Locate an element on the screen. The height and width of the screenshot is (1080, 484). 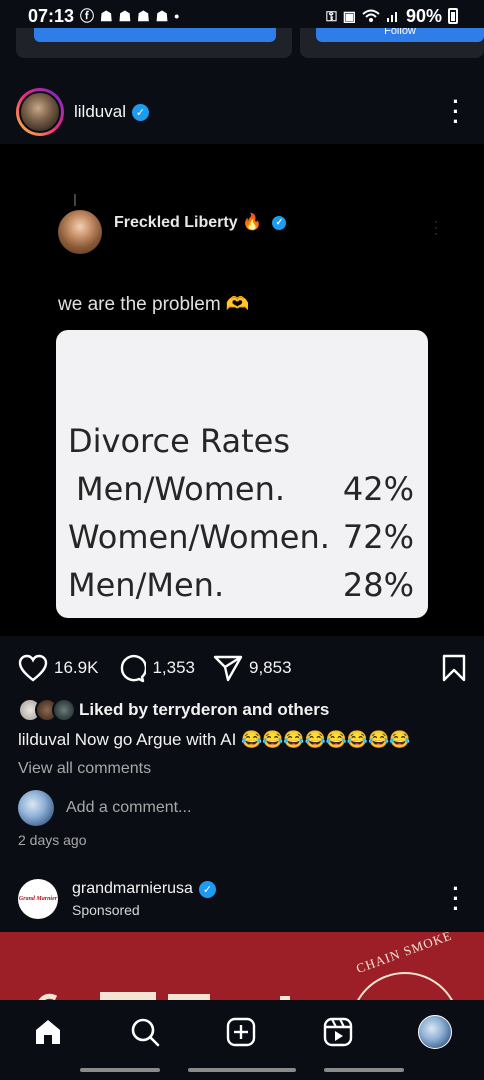
clock: 07:13 is located at coordinates (51, 15).